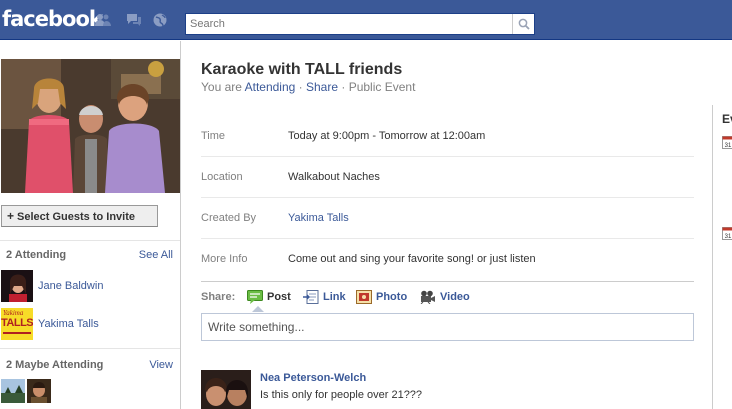  What do you see at coordinates (387, 136) in the screenshot?
I see `detail-value: Today at 9:00pm - Tomorrow at 12:00am` at bounding box center [387, 136].